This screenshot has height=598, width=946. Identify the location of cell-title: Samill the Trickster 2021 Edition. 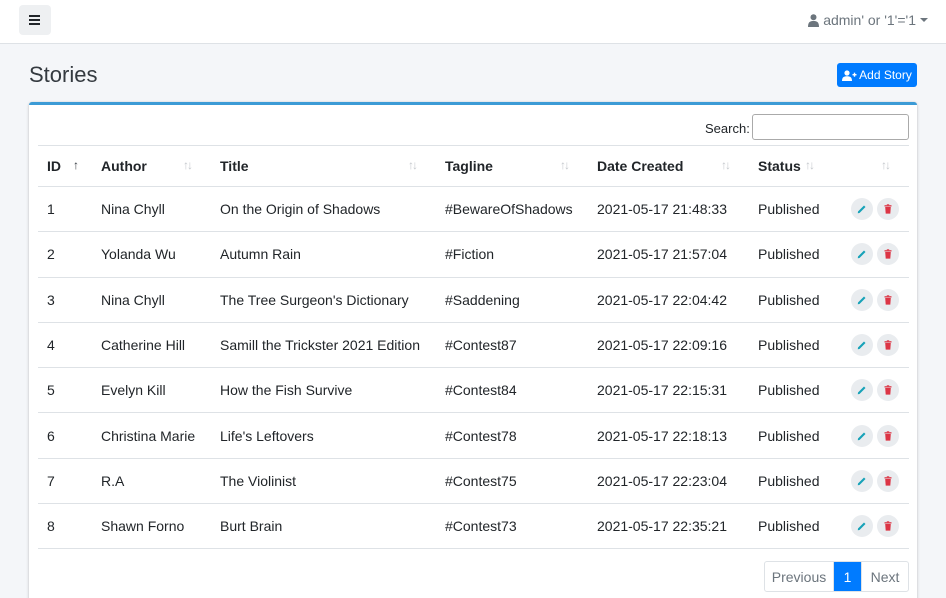
(323, 345).